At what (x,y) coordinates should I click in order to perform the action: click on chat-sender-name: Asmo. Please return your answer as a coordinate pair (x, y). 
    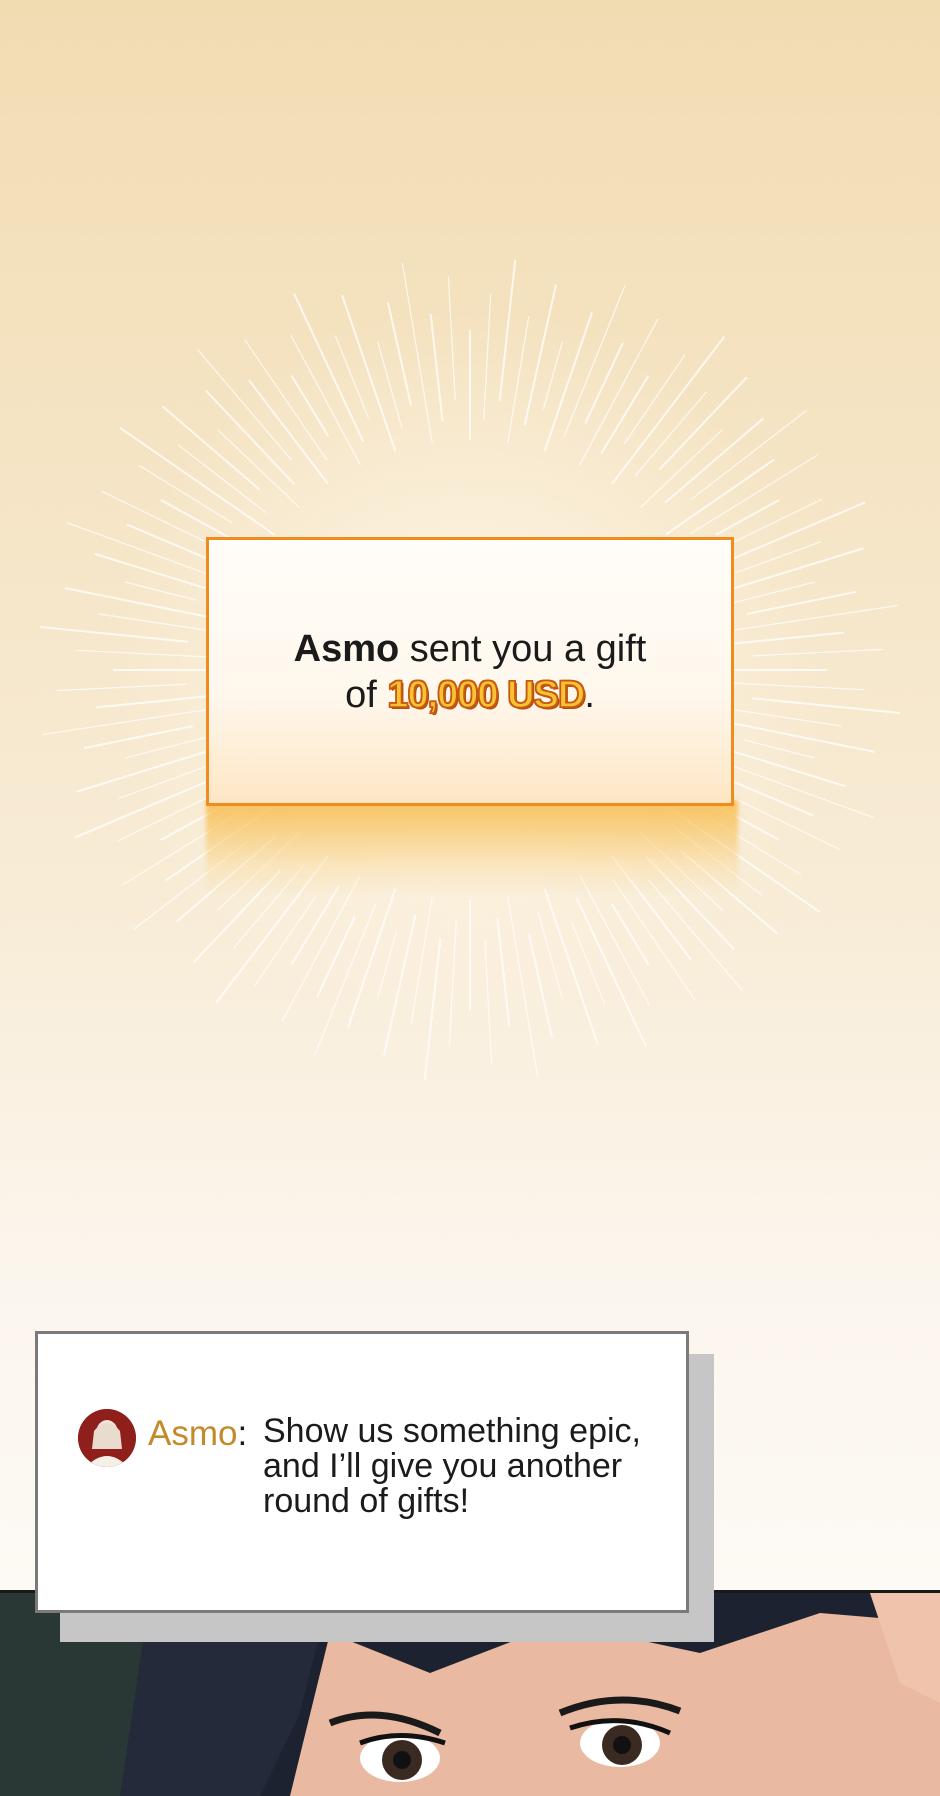
    Looking at the image, I should click on (193, 1433).